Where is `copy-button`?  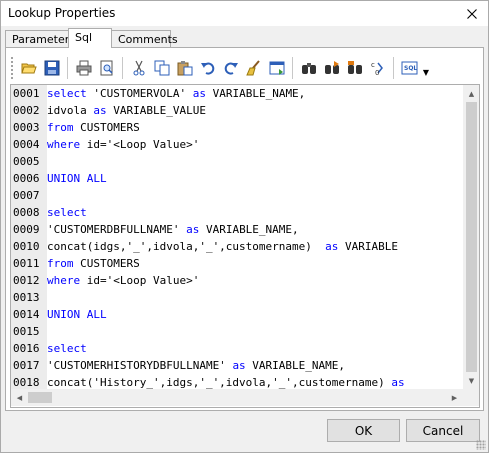 copy-button is located at coordinates (161, 68).